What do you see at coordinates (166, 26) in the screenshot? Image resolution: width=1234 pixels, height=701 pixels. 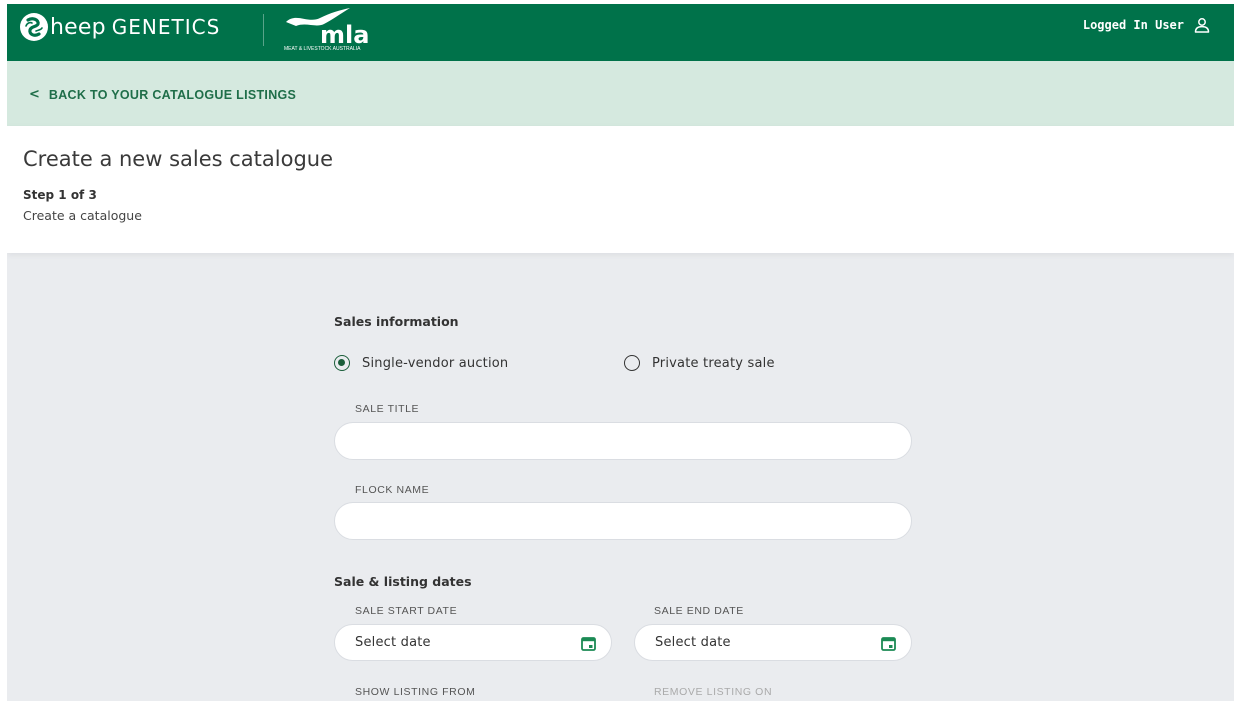 I see `logo-genetics-word: GENETICS` at bounding box center [166, 26].